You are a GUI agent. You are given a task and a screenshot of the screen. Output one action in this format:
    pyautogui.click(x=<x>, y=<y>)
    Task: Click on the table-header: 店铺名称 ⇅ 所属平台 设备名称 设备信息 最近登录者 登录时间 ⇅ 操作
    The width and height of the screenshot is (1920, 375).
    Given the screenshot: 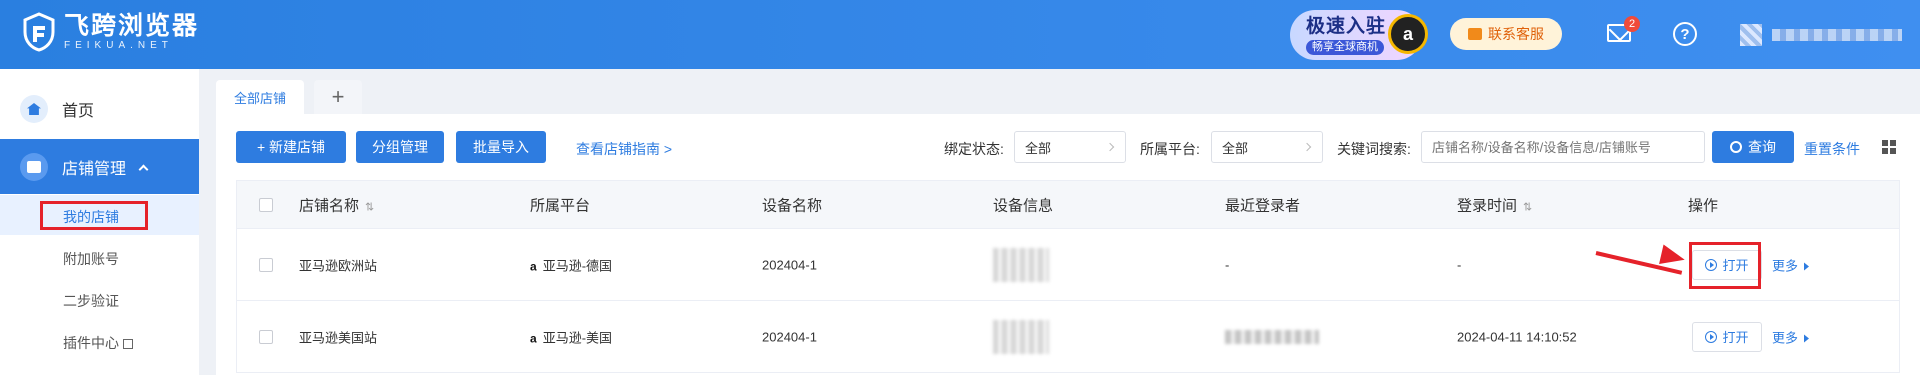 What is the action you would take?
    pyautogui.click(x=1068, y=204)
    